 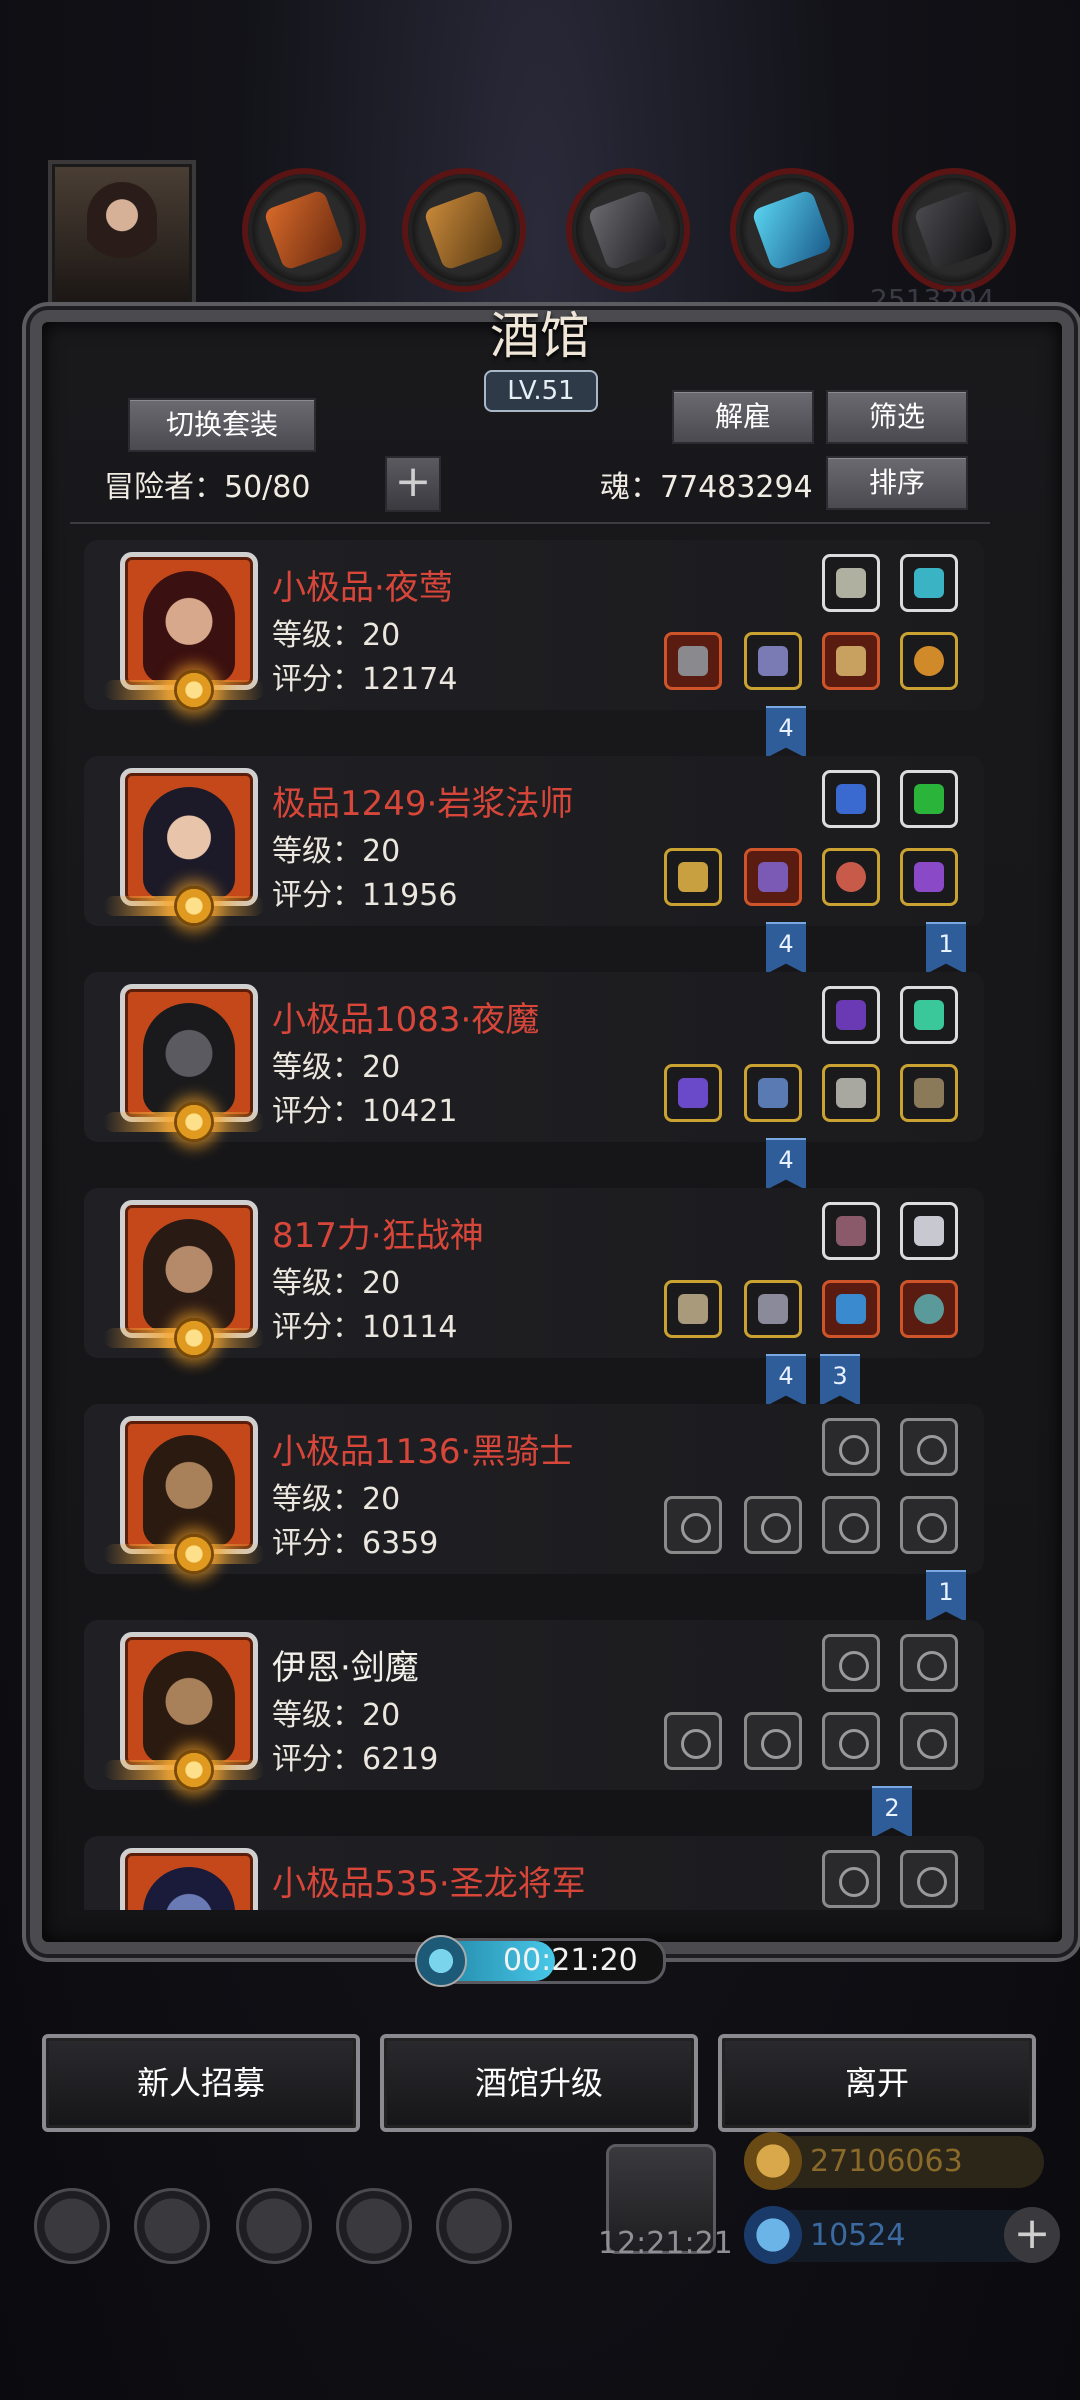 What do you see at coordinates (378, 1236) in the screenshot?
I see `hero-name: 817力·狂战神` at bounding box center [378, 1236].